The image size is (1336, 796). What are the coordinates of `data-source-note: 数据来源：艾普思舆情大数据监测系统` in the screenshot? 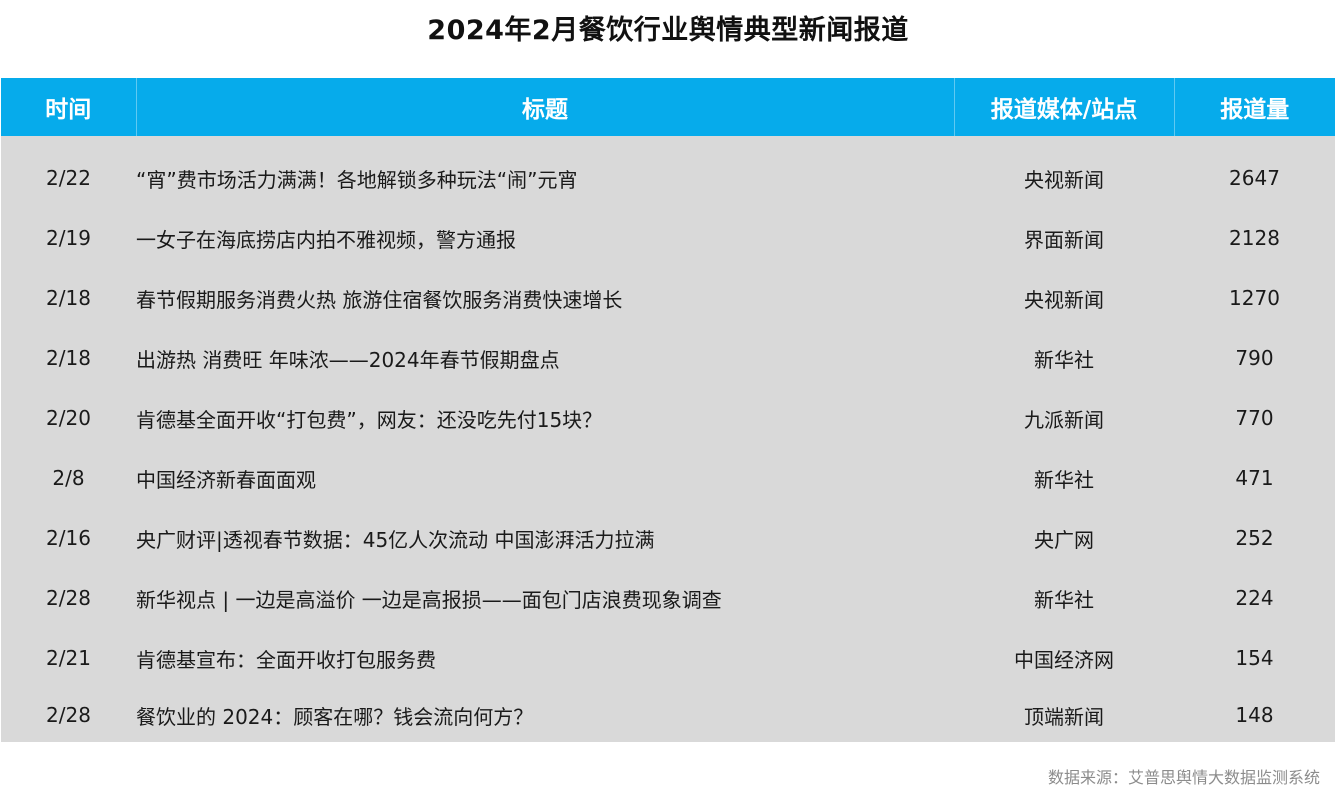 It's located at (1183, 777).